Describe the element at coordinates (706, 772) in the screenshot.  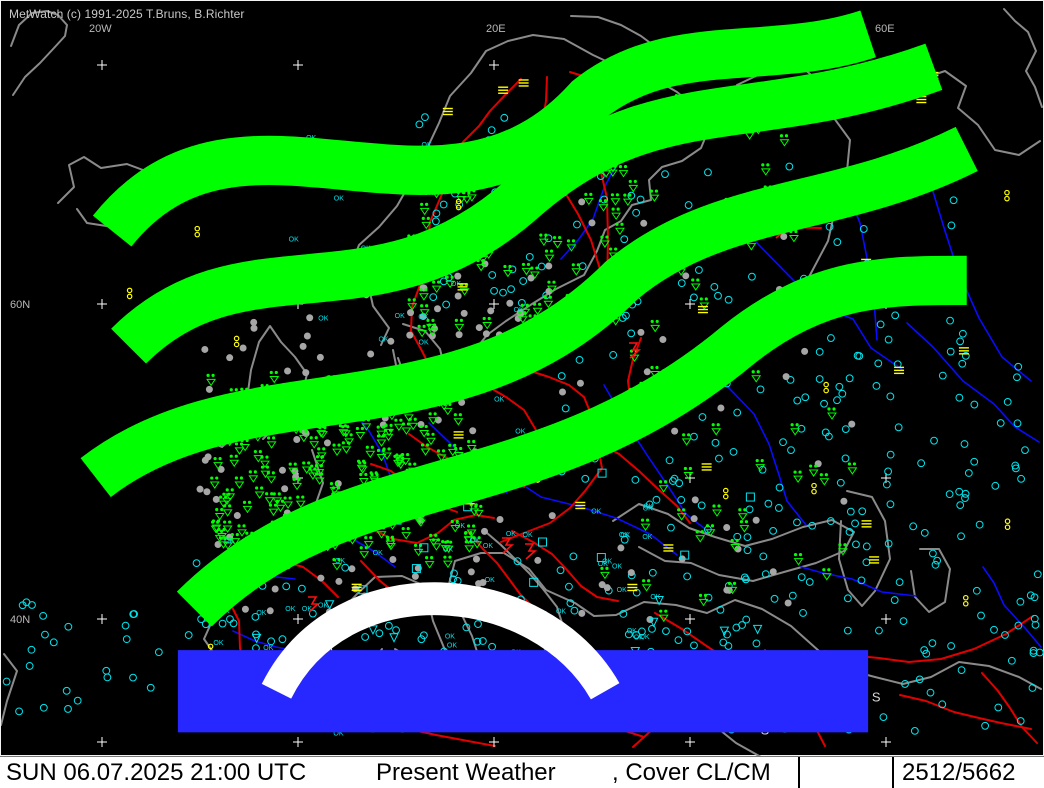
I see `cover-status: , Cover CL/CM` at that location.